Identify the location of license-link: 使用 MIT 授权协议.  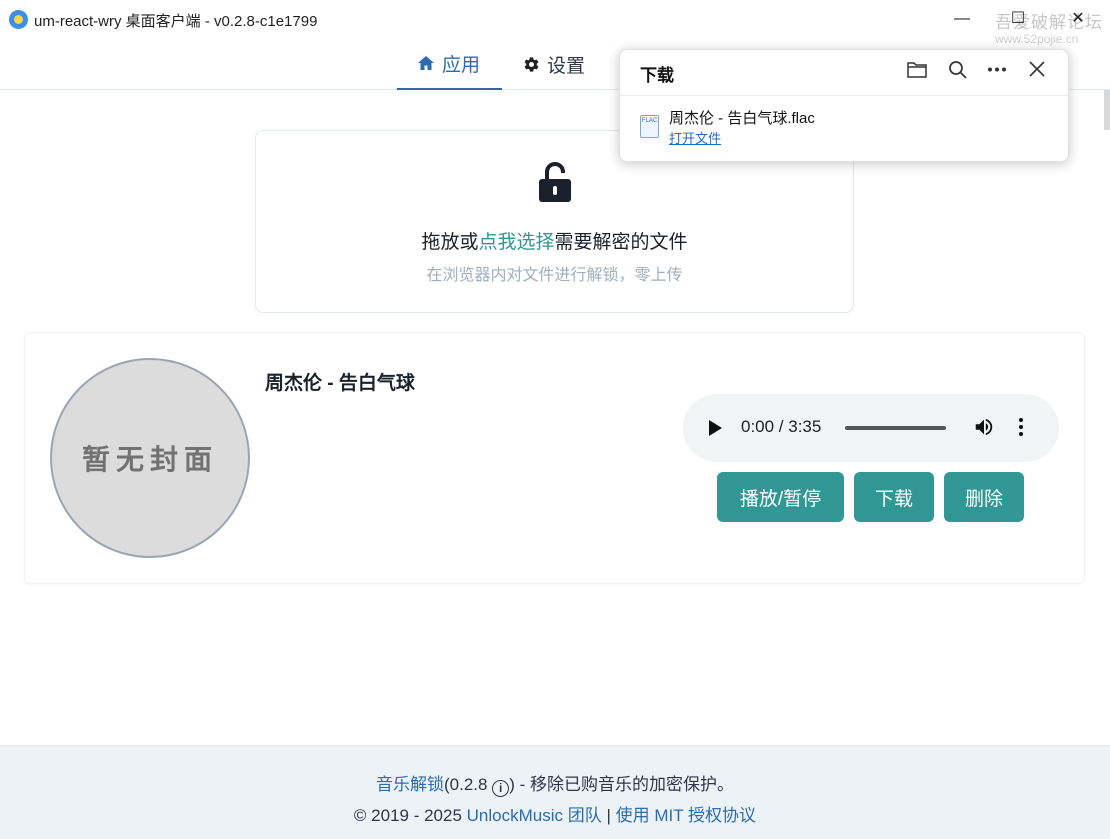
(686, 815).